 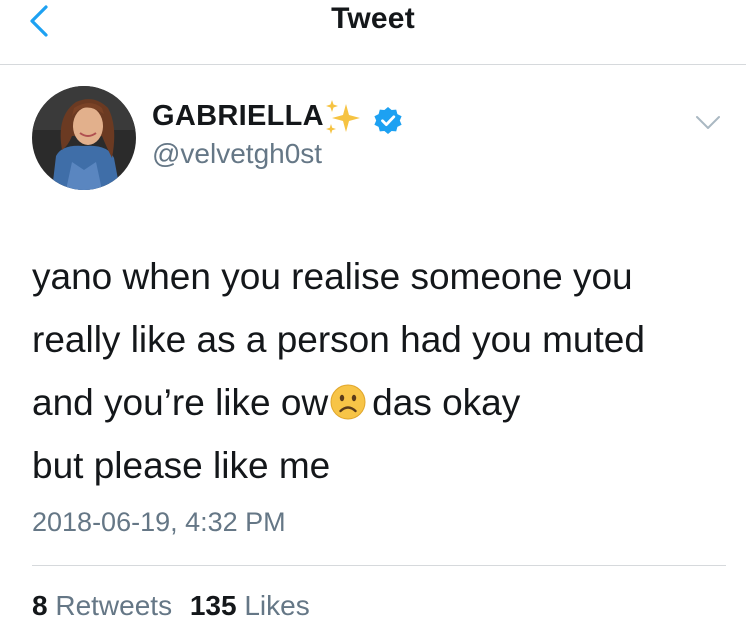 What do you see at coordinates (176, 606) in the screenshot?
I see `tweet-stats: 8 Retweets 135 Likes` at bounding box center [176, 606].